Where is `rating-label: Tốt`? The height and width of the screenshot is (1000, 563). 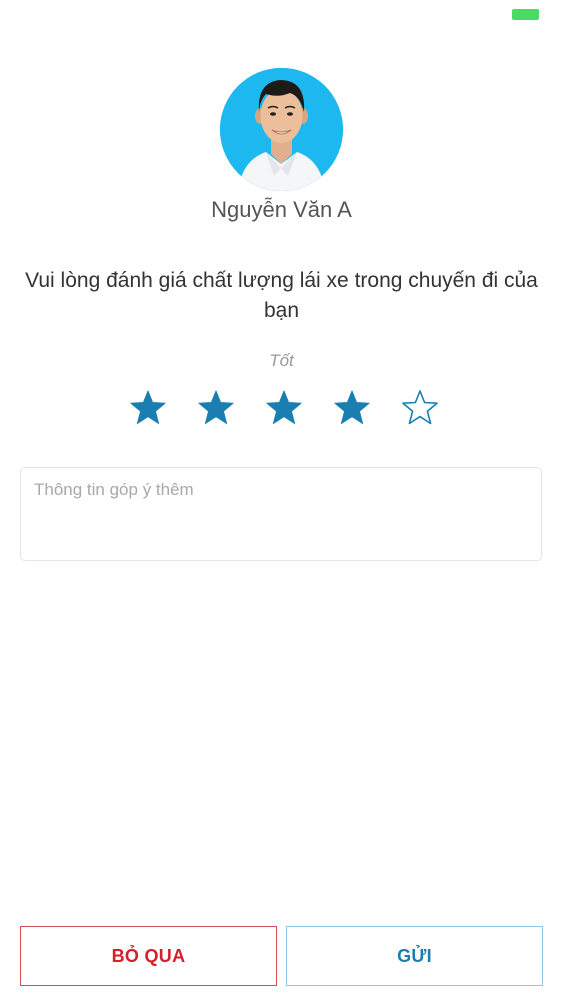 rating-label: Tốt is located at coordinates (281, 360).